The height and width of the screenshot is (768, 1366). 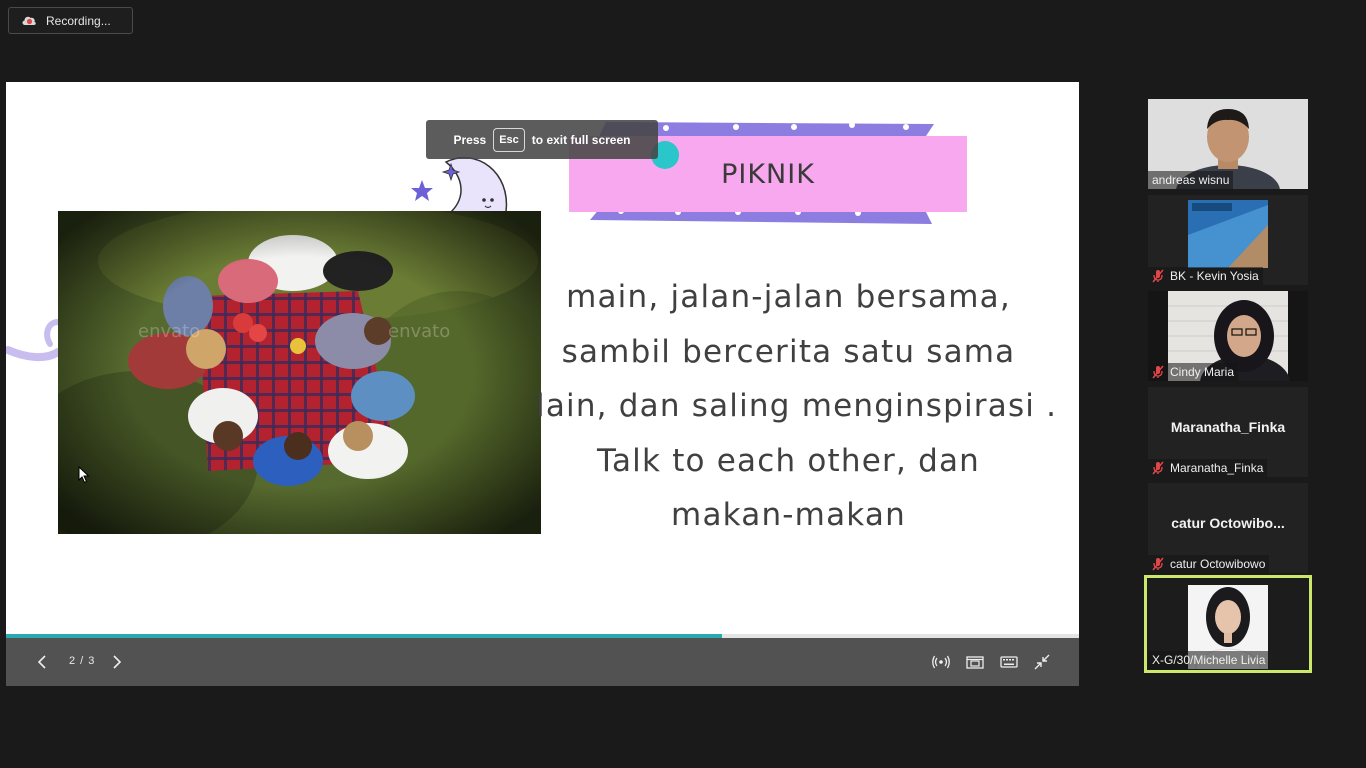 I want to click on picnic-photo: envato envato, so click(x=299, y=372).